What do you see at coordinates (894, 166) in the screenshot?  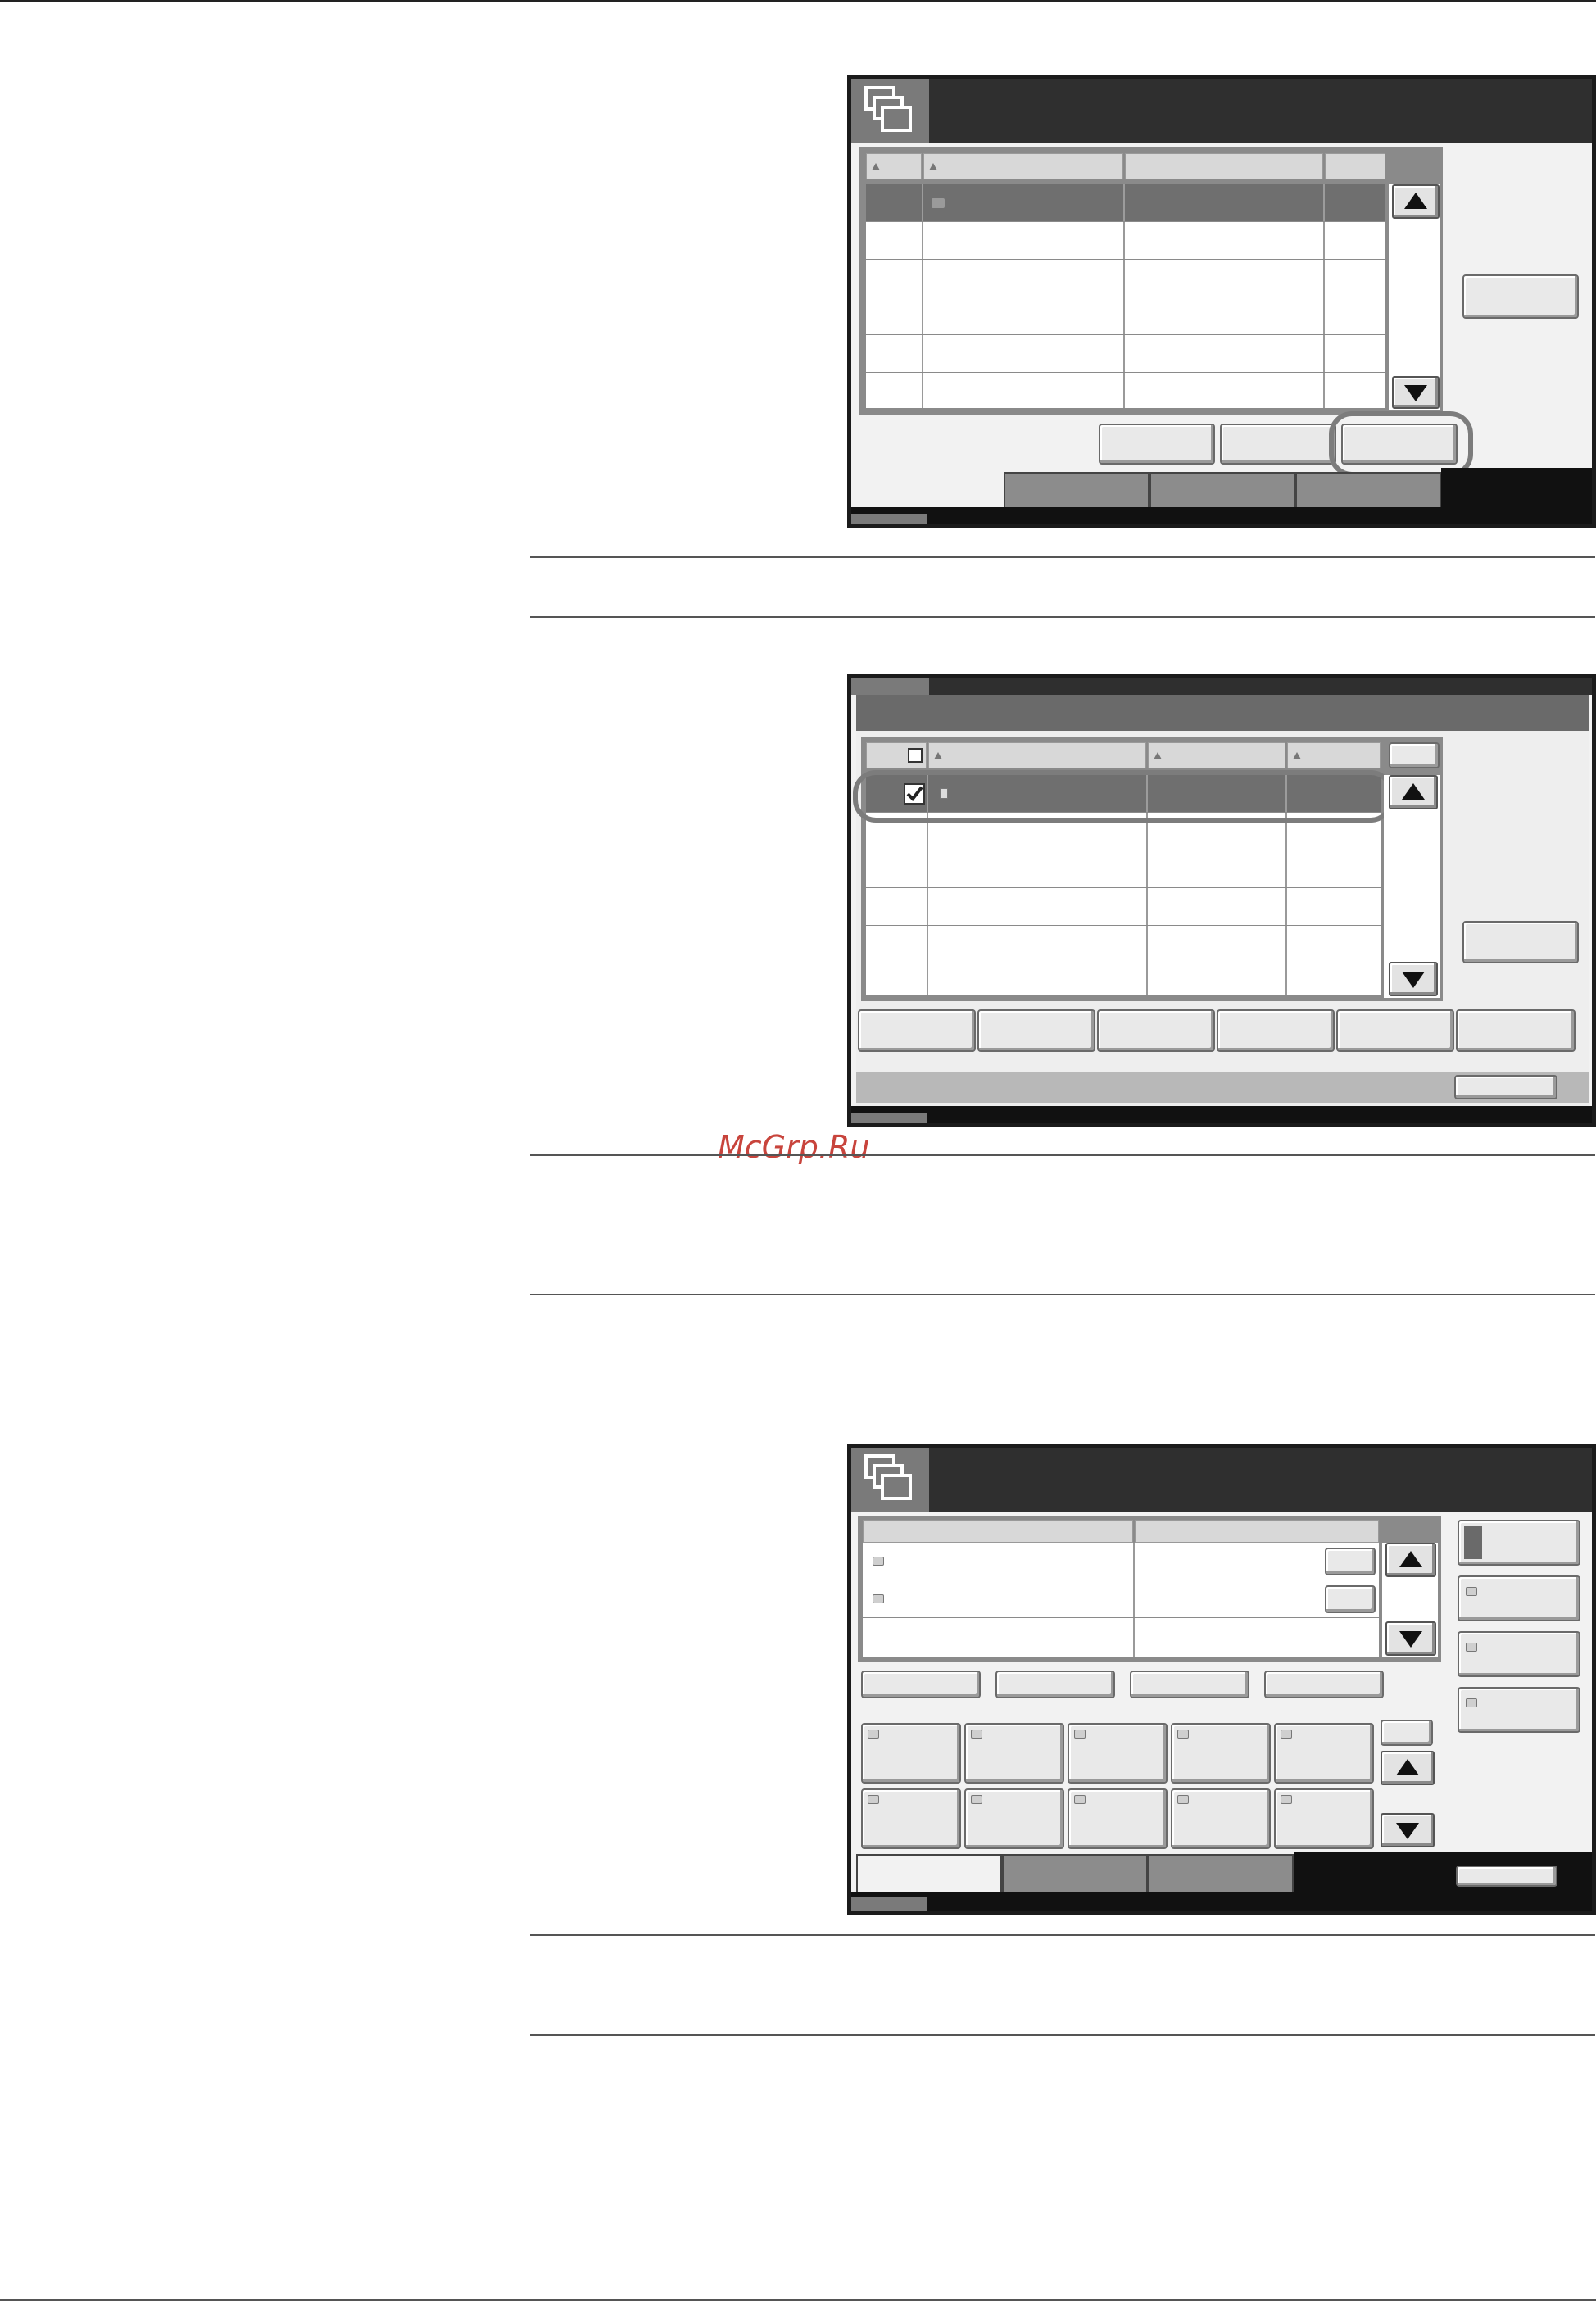 I see `column-header-number` at bounding box center [894, 166].